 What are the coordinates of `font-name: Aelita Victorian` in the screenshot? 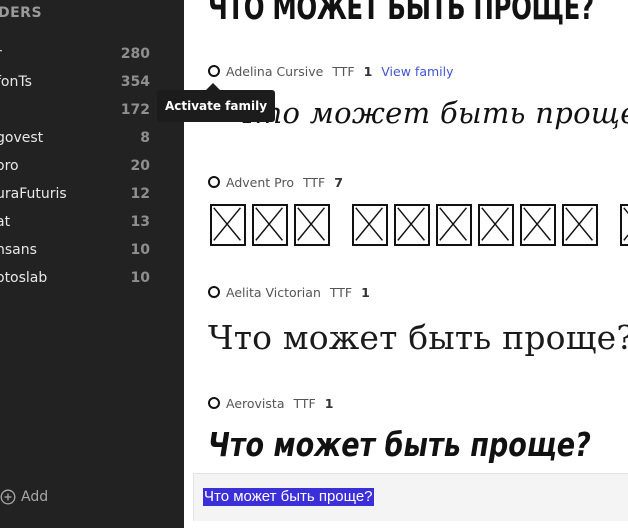 It's located at (273, 292).